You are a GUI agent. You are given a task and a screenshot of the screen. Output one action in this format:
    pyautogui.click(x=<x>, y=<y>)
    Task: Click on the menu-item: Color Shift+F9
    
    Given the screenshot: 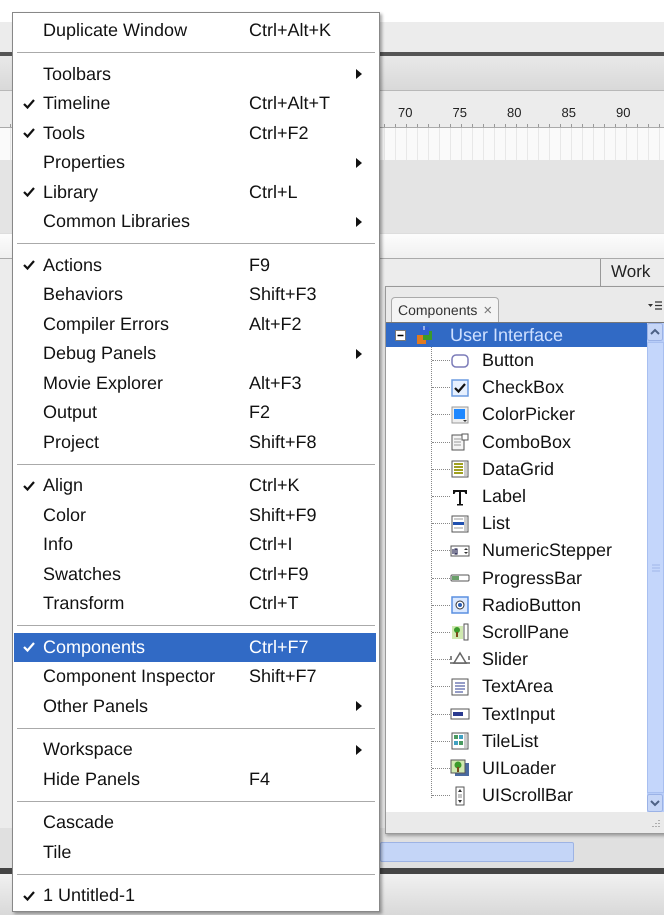 What is the action you would take?
    pyautogui.click(x=195, y=515)
    